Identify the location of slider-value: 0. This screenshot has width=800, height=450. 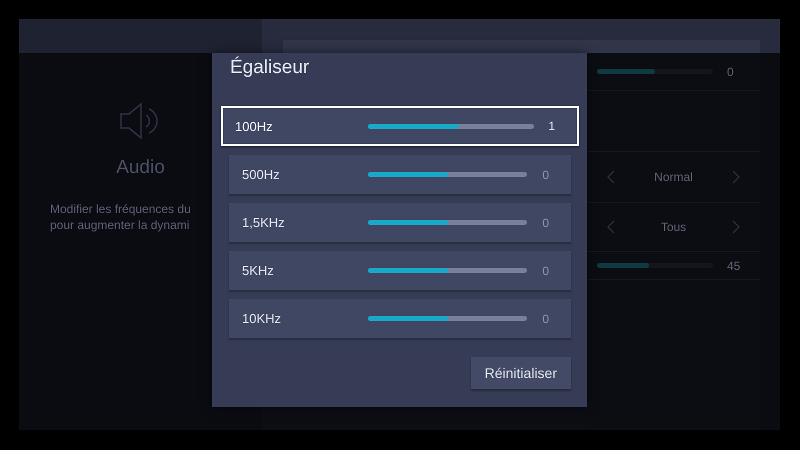
(730, 71).